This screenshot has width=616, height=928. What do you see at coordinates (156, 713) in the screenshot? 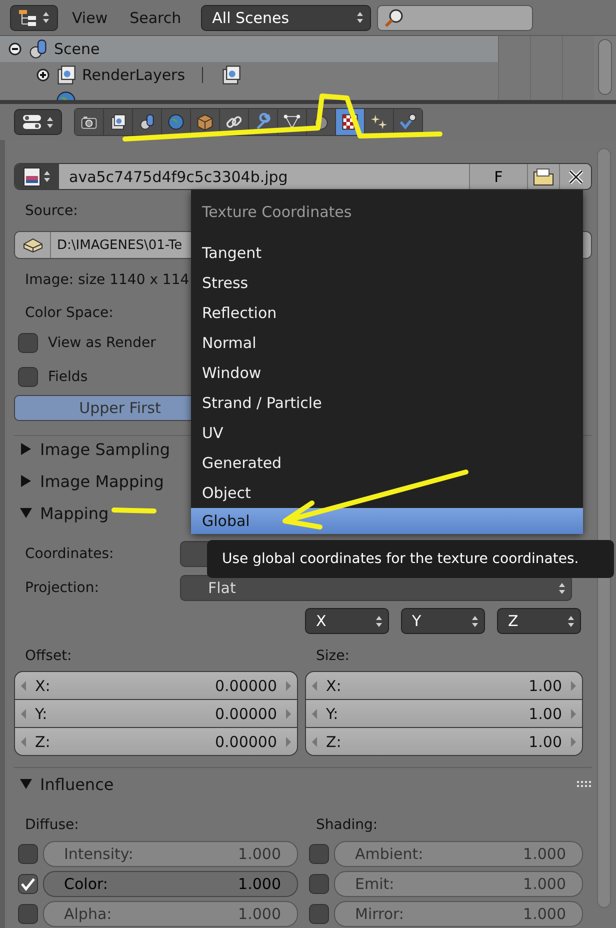
I see `number-field: Y: 0.00000` at bounding box center [156, 713].